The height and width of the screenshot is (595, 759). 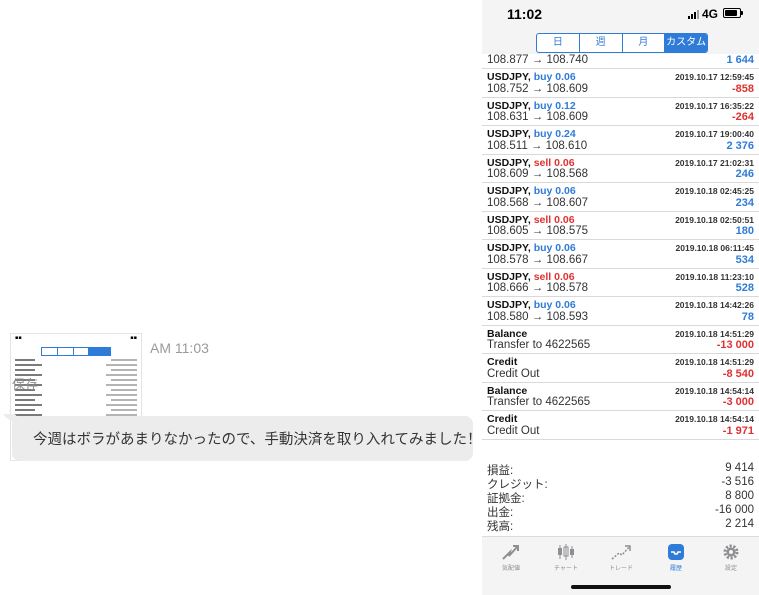 I want to click on tab-settings: 設定, so click(x=731, y=557).